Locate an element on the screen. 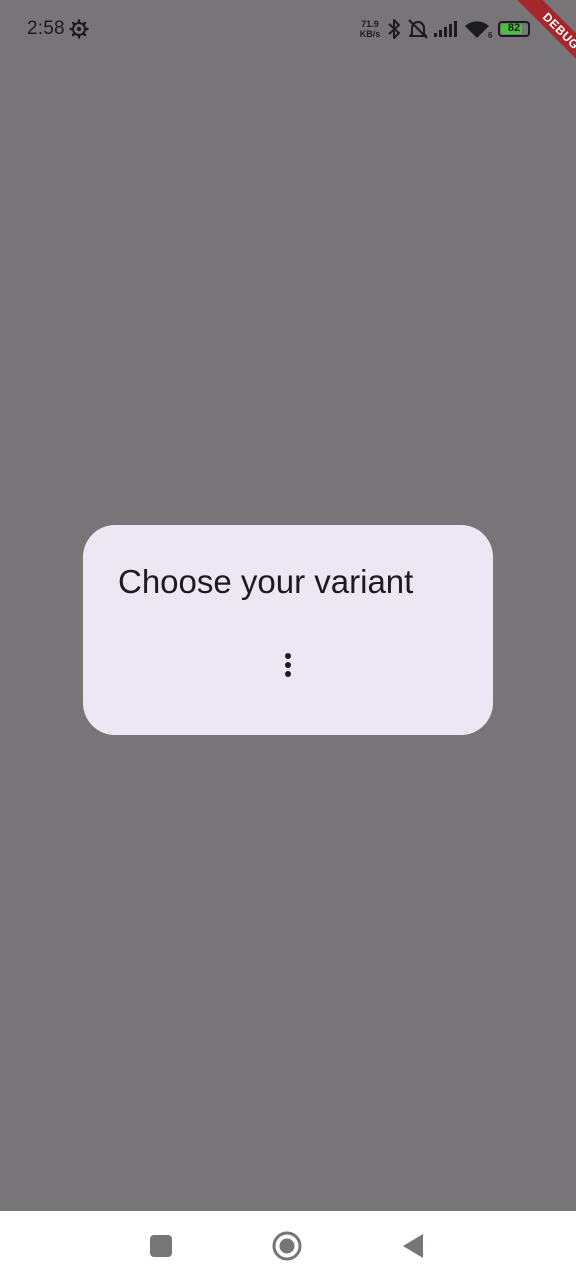  status-bar: 2:58 71.9 KB/s 6 82 is located at coordinates (288, 30).